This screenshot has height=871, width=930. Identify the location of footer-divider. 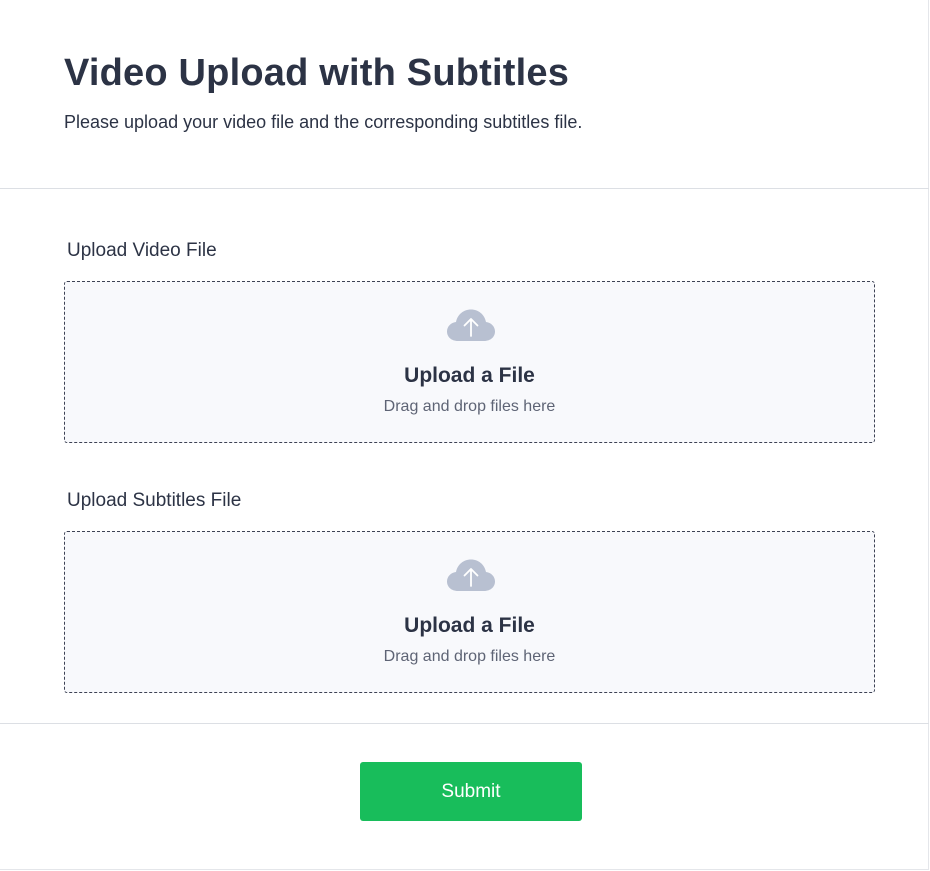
(464, 723).